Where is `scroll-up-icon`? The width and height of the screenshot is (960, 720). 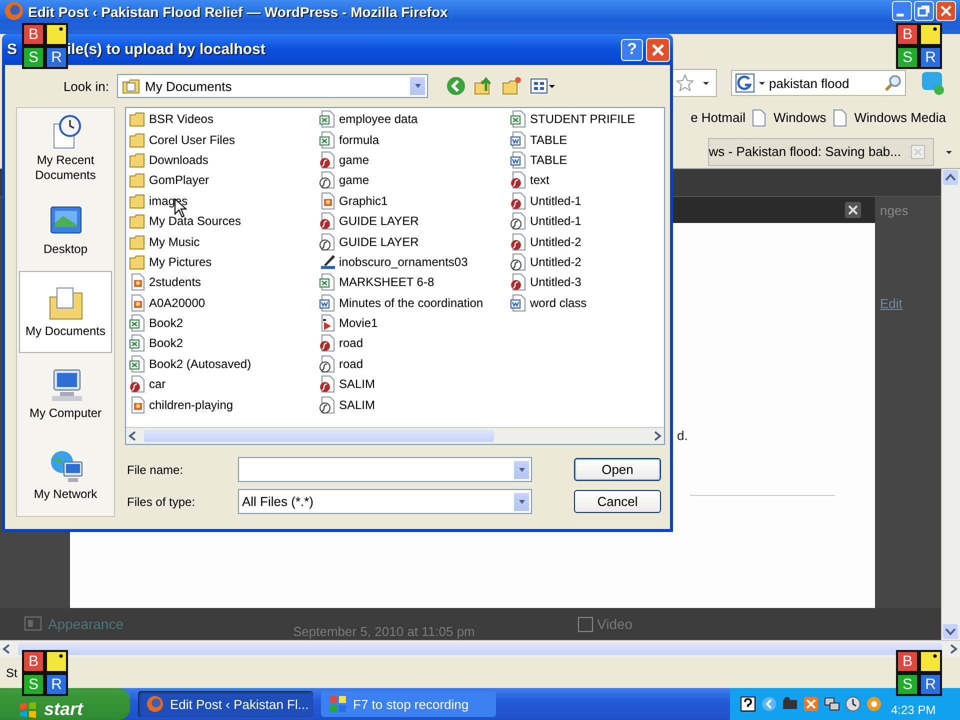 scroll-up-icon is located at coordinates (950, 177).